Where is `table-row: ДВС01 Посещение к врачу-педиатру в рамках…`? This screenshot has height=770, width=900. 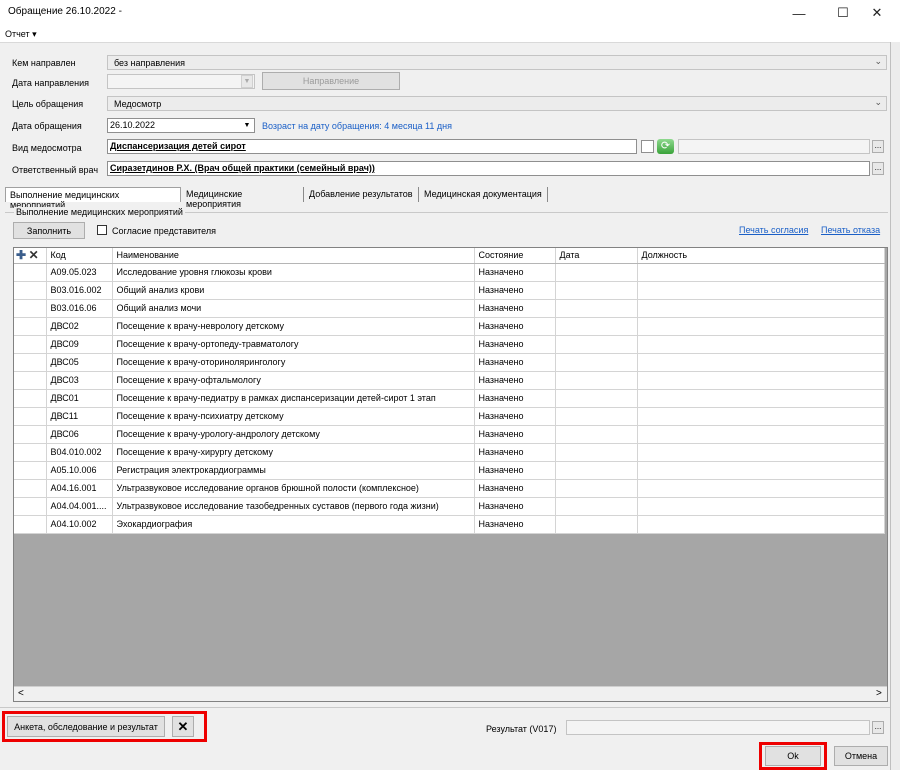 table-row: ДВС01 Посещение к врачу-педиатру в рамках… is located at coordinates (449, 398).